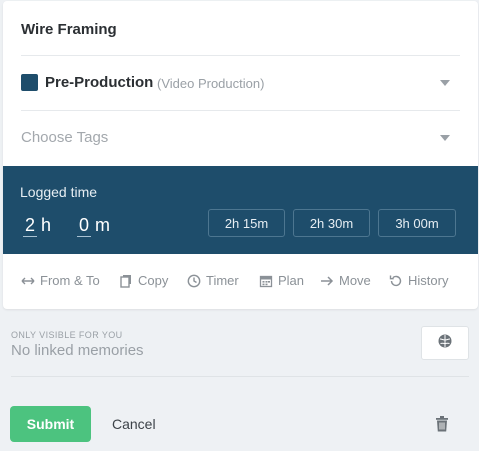 Image resolution: width=479 pixels, height=451 pixels. I want to click on copy-icon, so click(126, 281).